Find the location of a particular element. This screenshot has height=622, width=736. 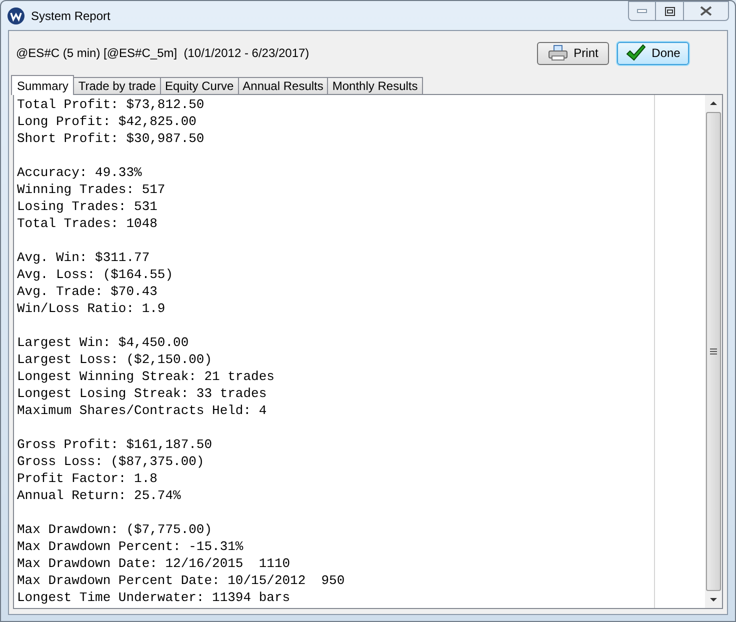

report-line: Total Profit: $73,812.50 is located at coordinates (110, 104).